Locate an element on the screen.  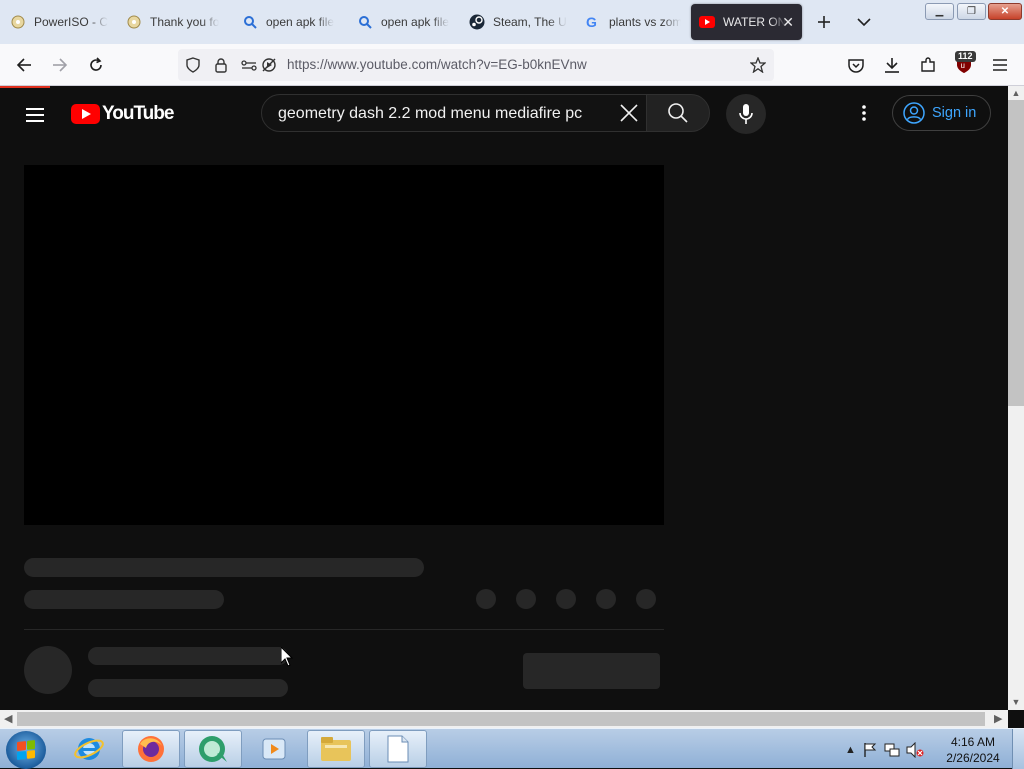
extensions-button is located at coordinates (928, 65).